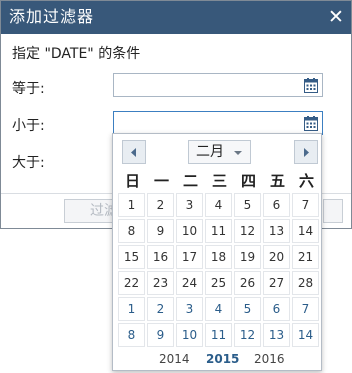 The height and width of the screenshot is (373, 352). I want to click on weekday-label: 一, so click(161, 181).